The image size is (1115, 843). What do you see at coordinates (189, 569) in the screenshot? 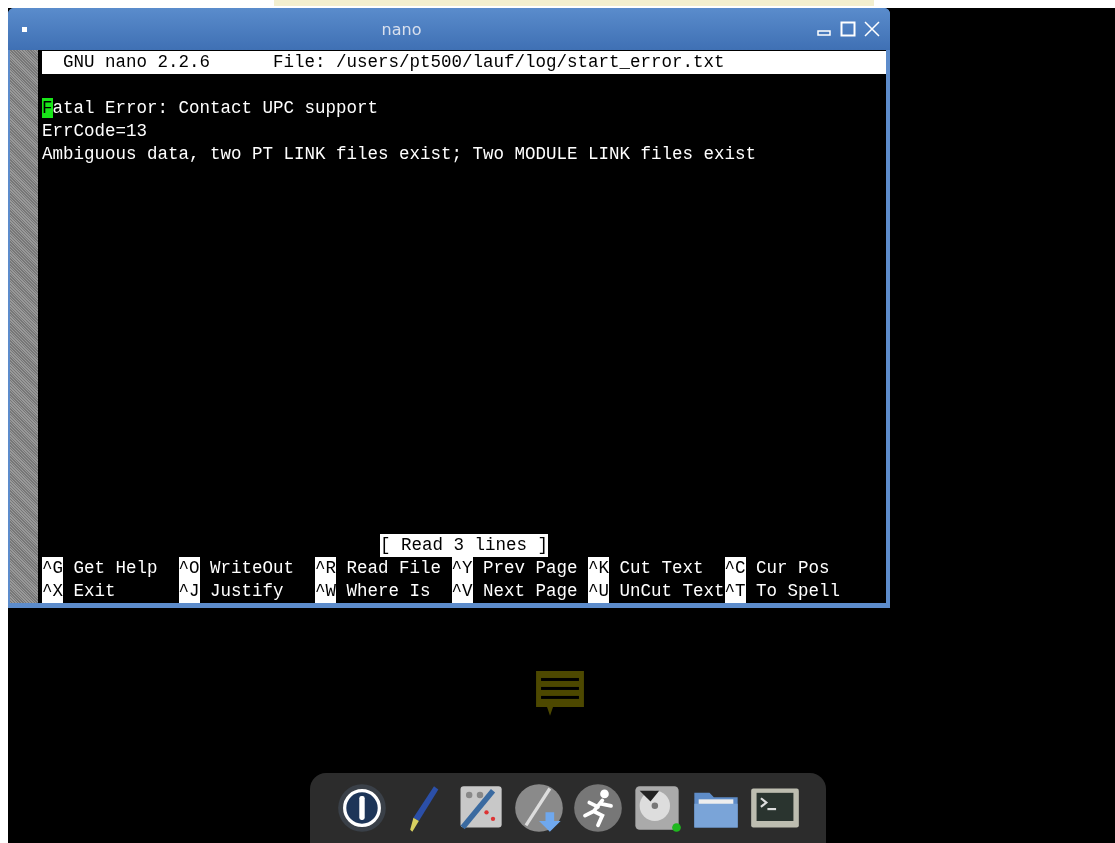
I see `shortcut-key: ^O` at bounding box center [189, 569].